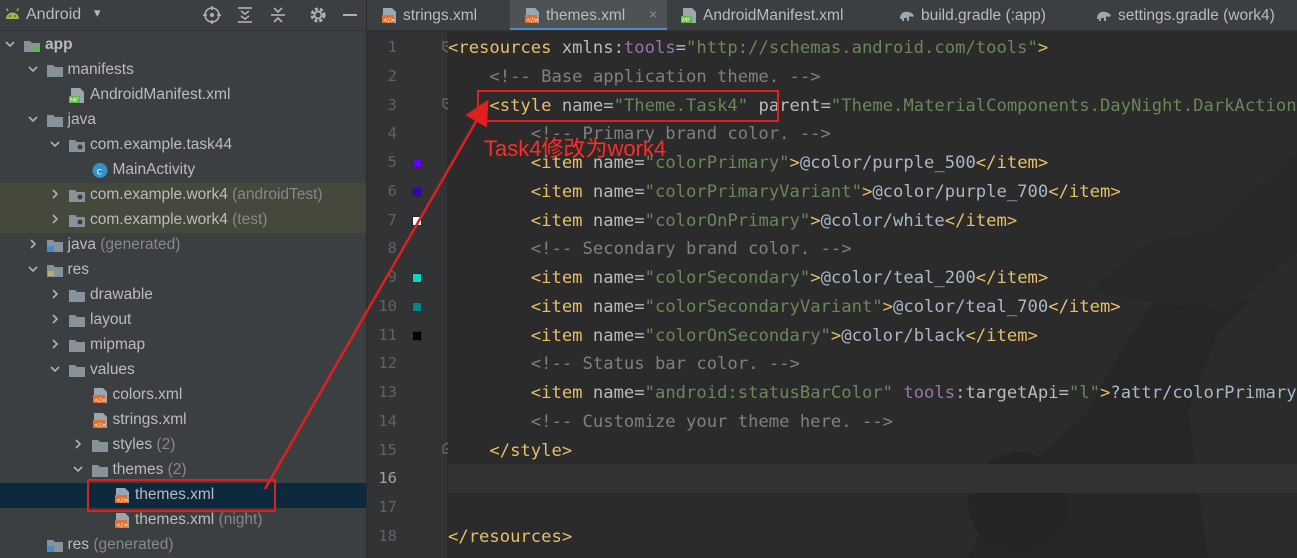  Describe the element at coordinates (150, 470) in the screenshot. I see `tree-item-label: themes (2)` at that location.